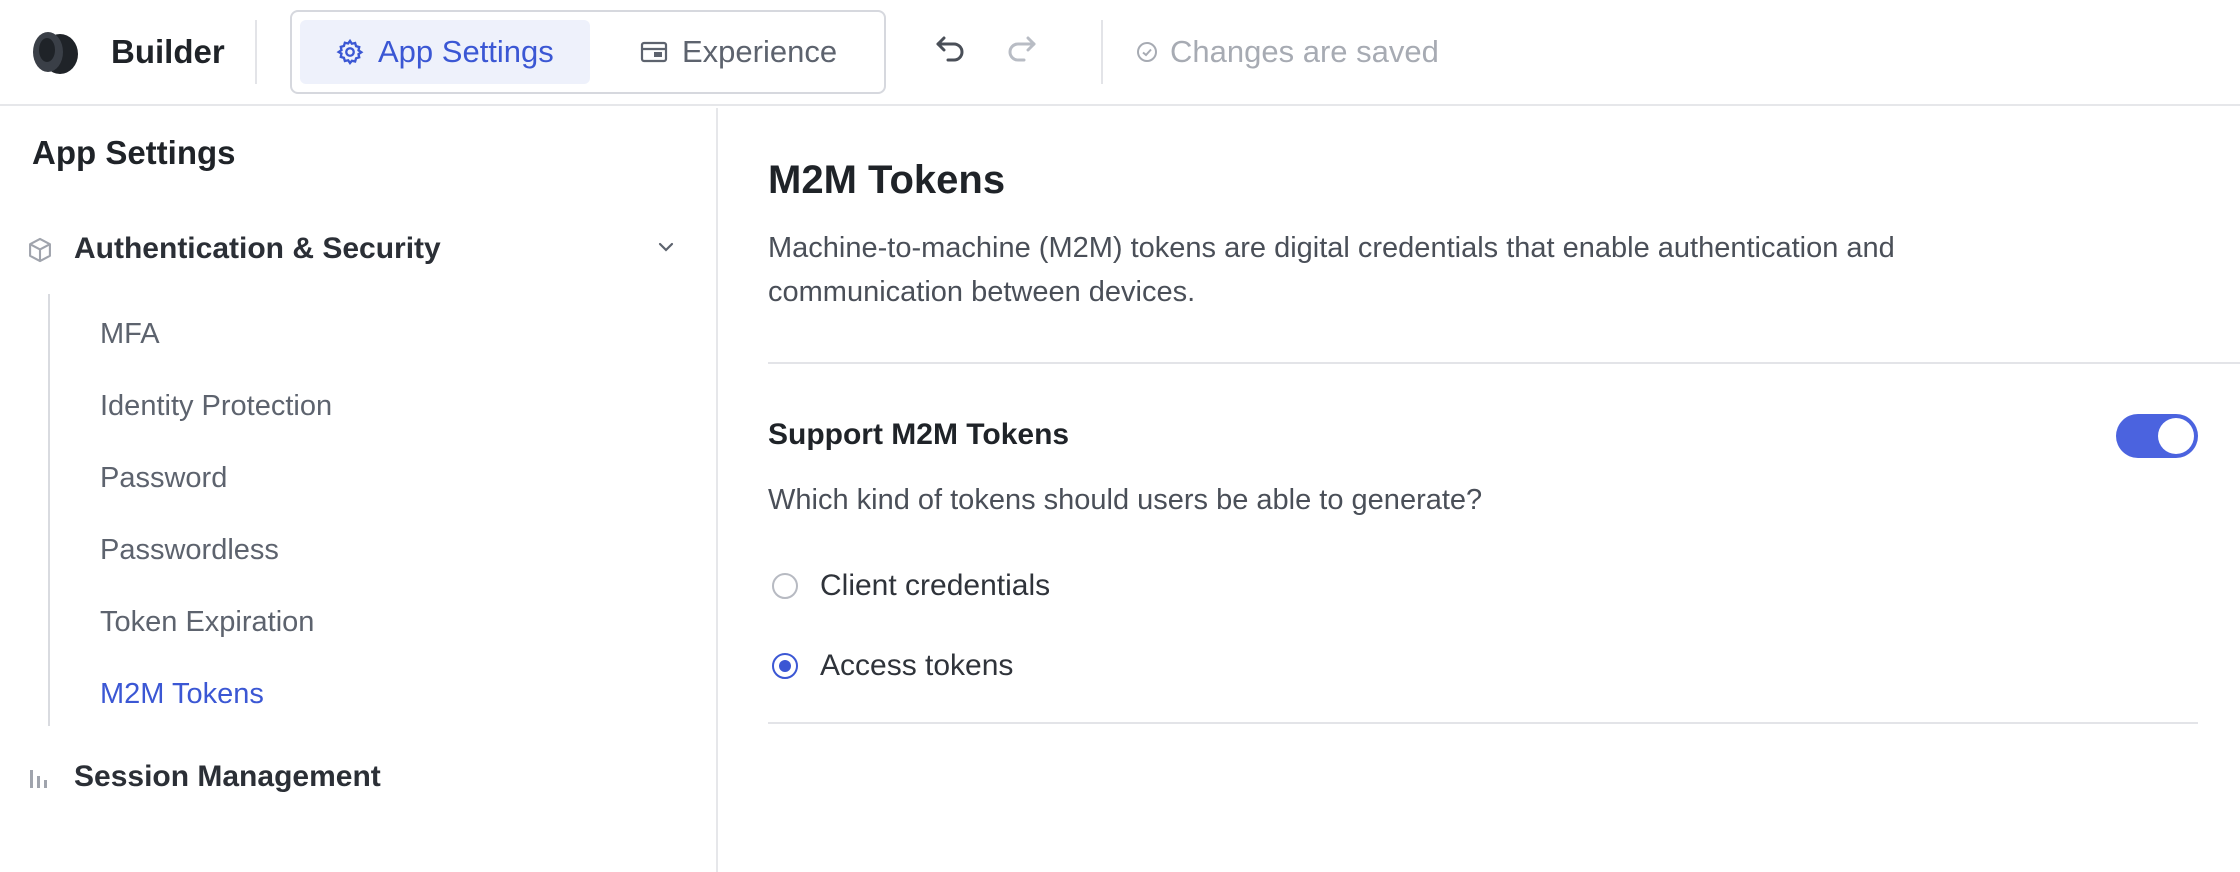 The width and height of the screenshot is (2240, 872). I want to click on sidebar-section-label: Session Management, so click(227, 776).